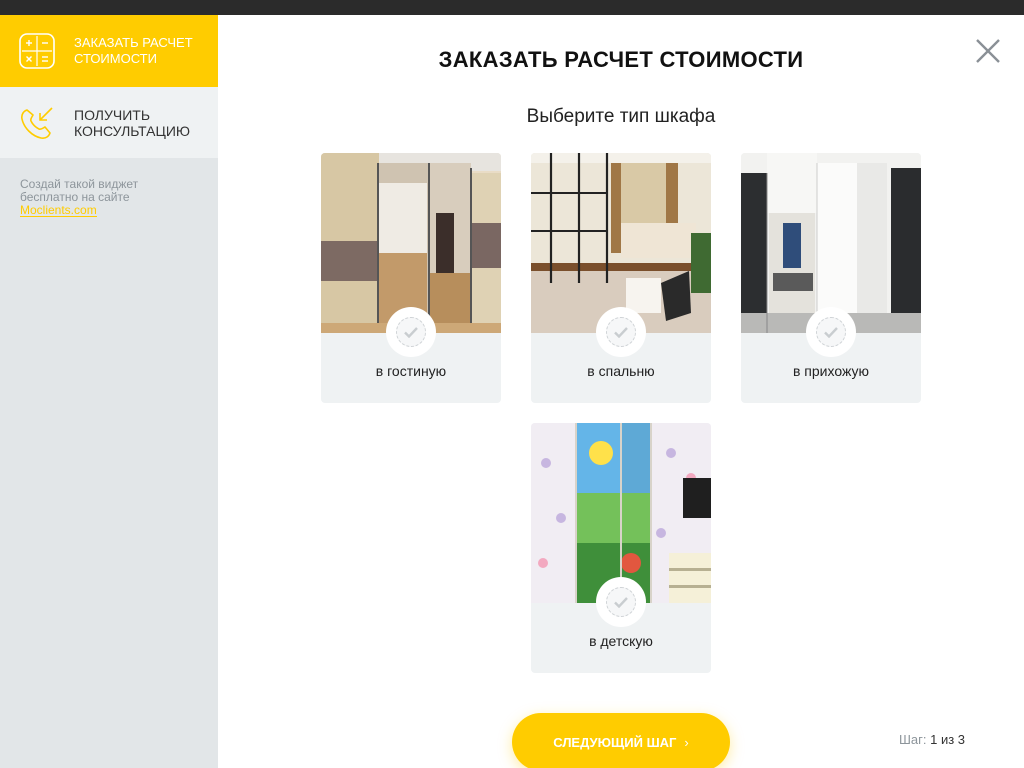 The width and height of the screenshot is (1024, 768). What do you see at coordinates (621, 513) in the screenshot?
I see `kids-room-wardrobe-image` at bounding box center [621, 513].